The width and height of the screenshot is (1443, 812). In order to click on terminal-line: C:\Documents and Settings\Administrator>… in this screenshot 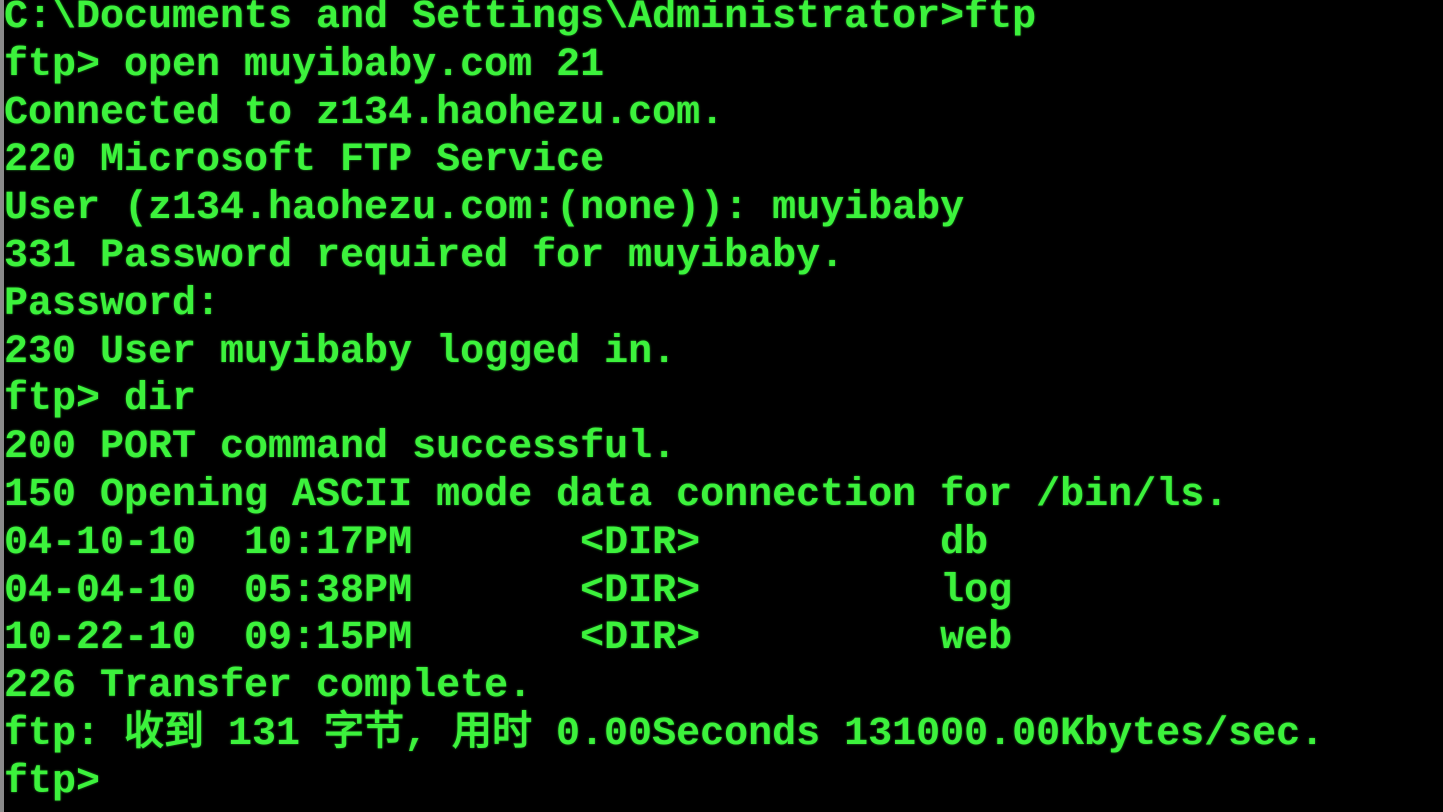, I will do `click(520, 20)`.